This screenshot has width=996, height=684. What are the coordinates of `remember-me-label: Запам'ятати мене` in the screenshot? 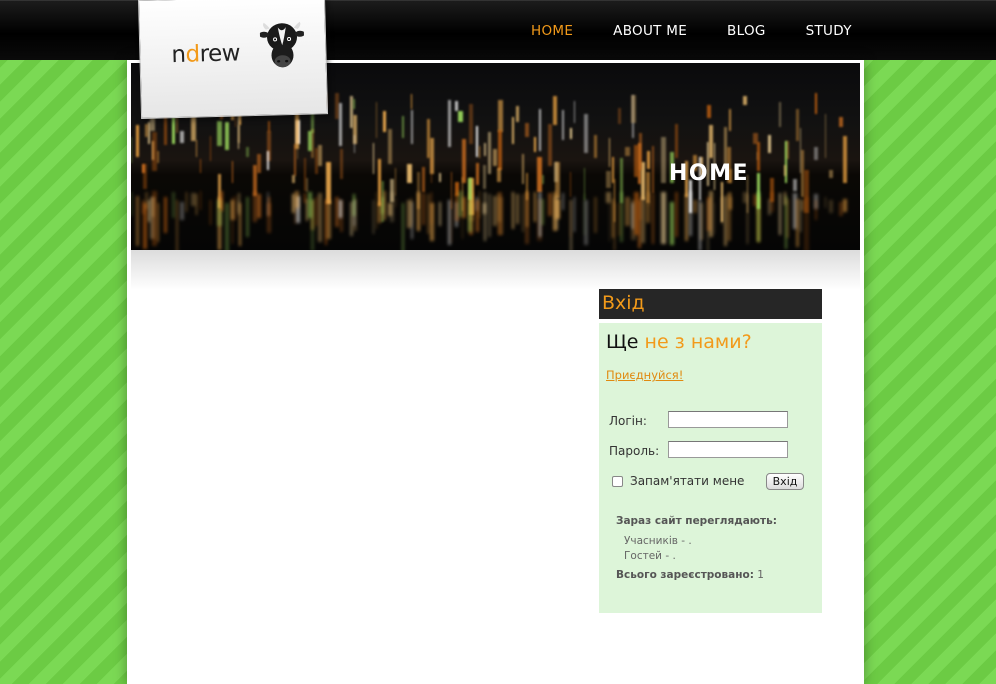 It's located at (687, 481).